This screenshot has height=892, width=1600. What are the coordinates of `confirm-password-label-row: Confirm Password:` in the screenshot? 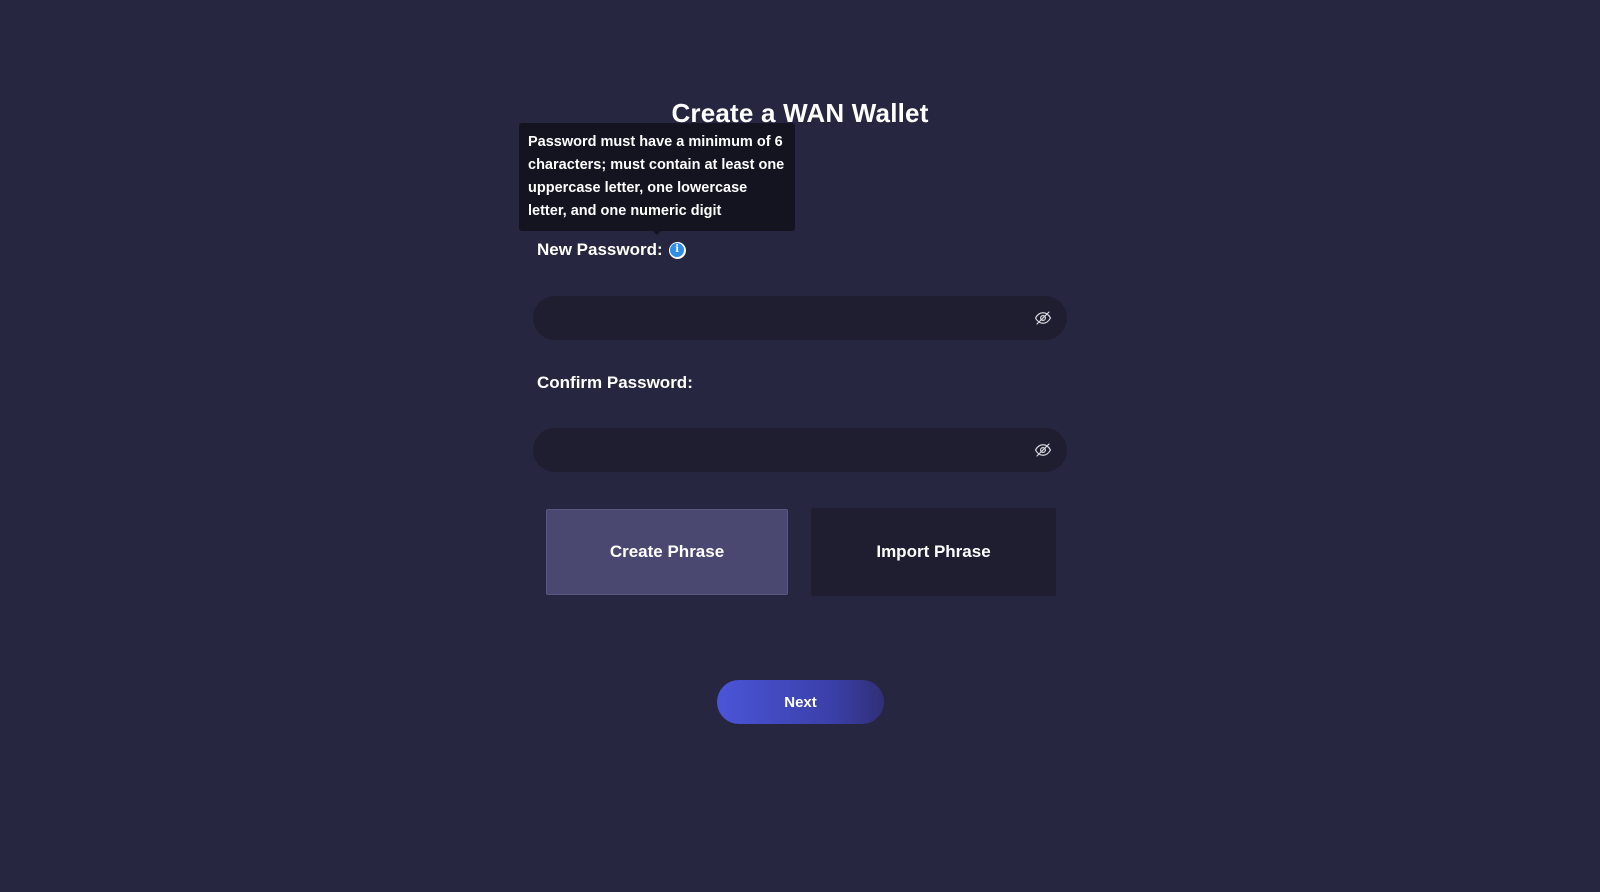 It's located at (615, 383).